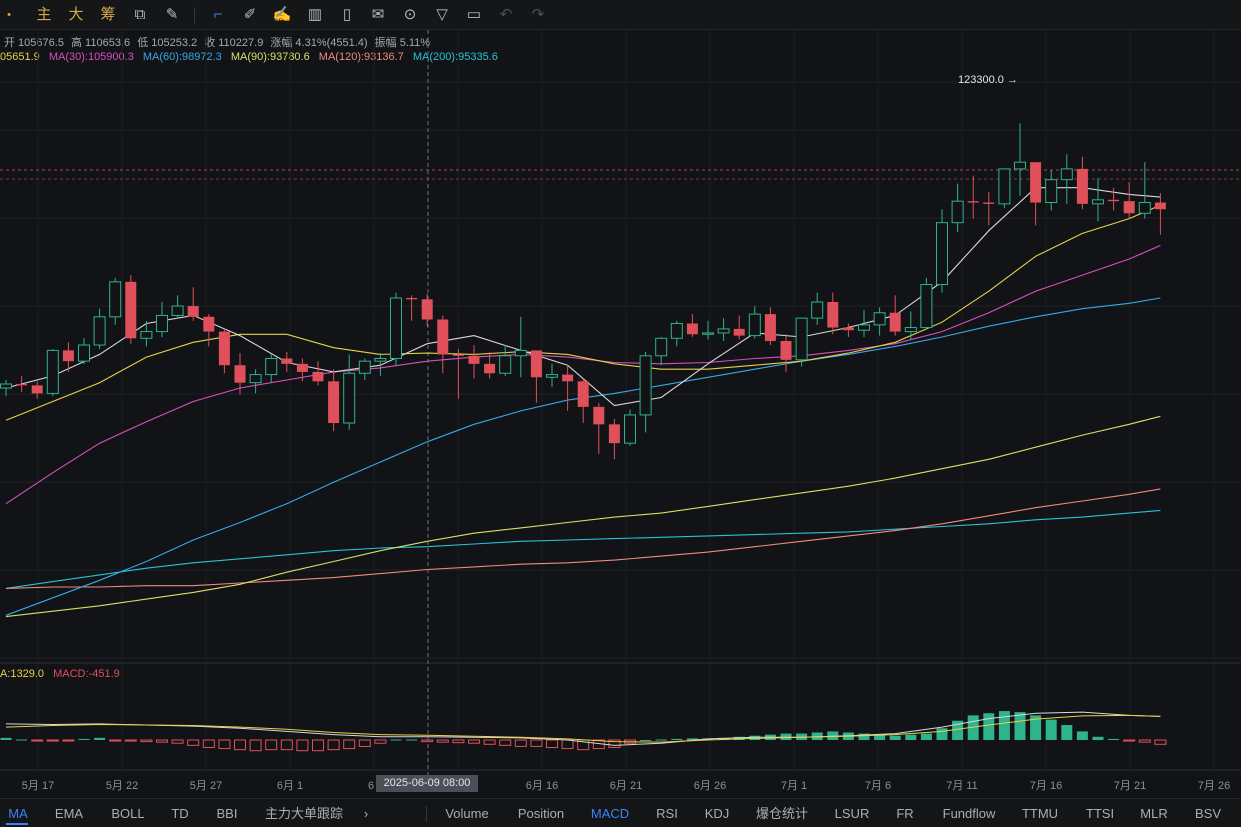 The width and height of the screenshot is (1241, 827). What do you see at coordinates (610, 813) in the screenshot?
I see `tab-macd: MACD` at bounding box center [610, 813].